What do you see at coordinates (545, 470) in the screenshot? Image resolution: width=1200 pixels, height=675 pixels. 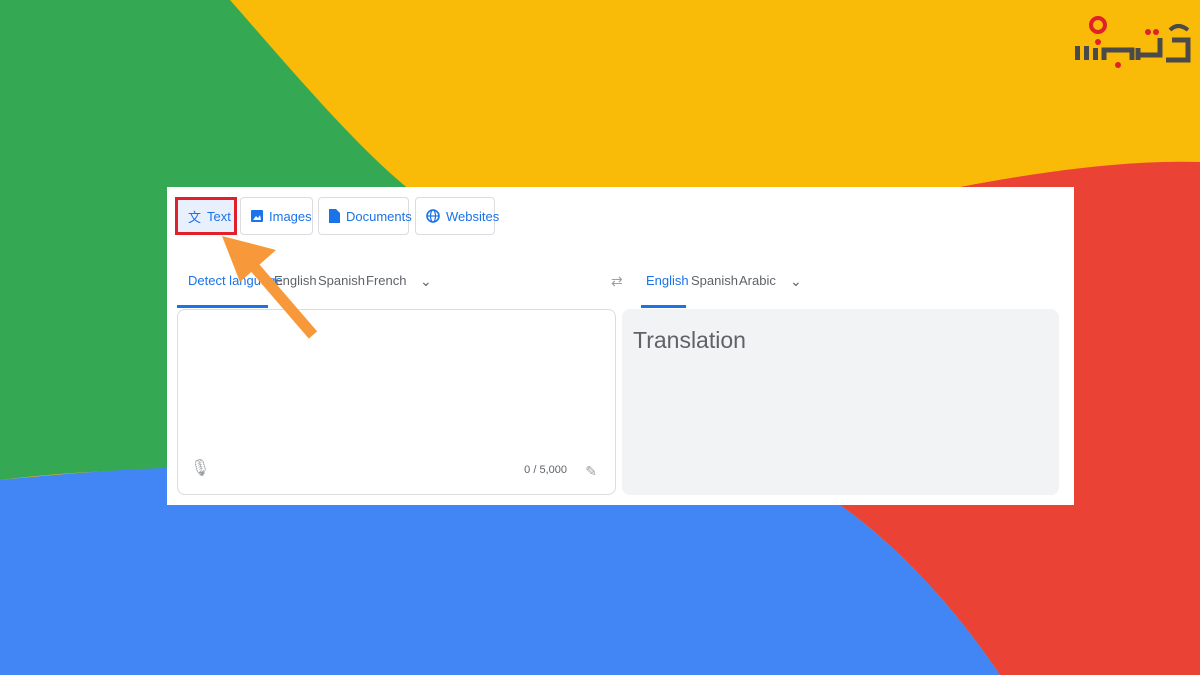 I see `character-count: 0 / 5,000` at bounding box center [545, 470].